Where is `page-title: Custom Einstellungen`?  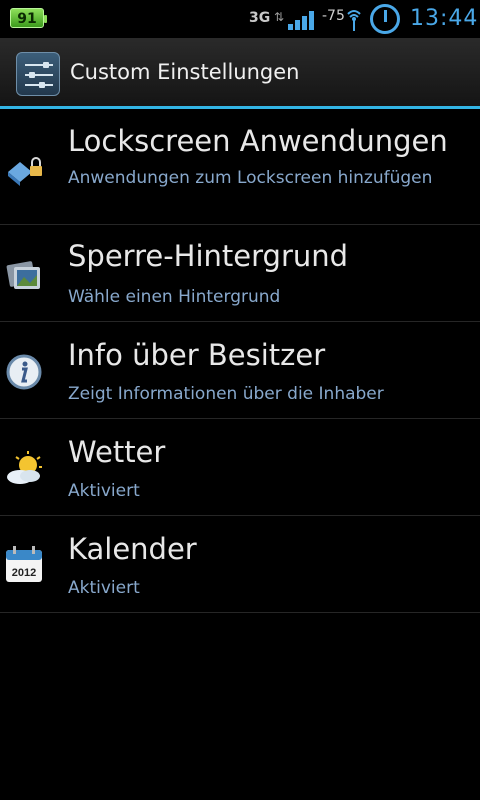 page-title: Custom Einstellungen is located at coordinates (185, 72).